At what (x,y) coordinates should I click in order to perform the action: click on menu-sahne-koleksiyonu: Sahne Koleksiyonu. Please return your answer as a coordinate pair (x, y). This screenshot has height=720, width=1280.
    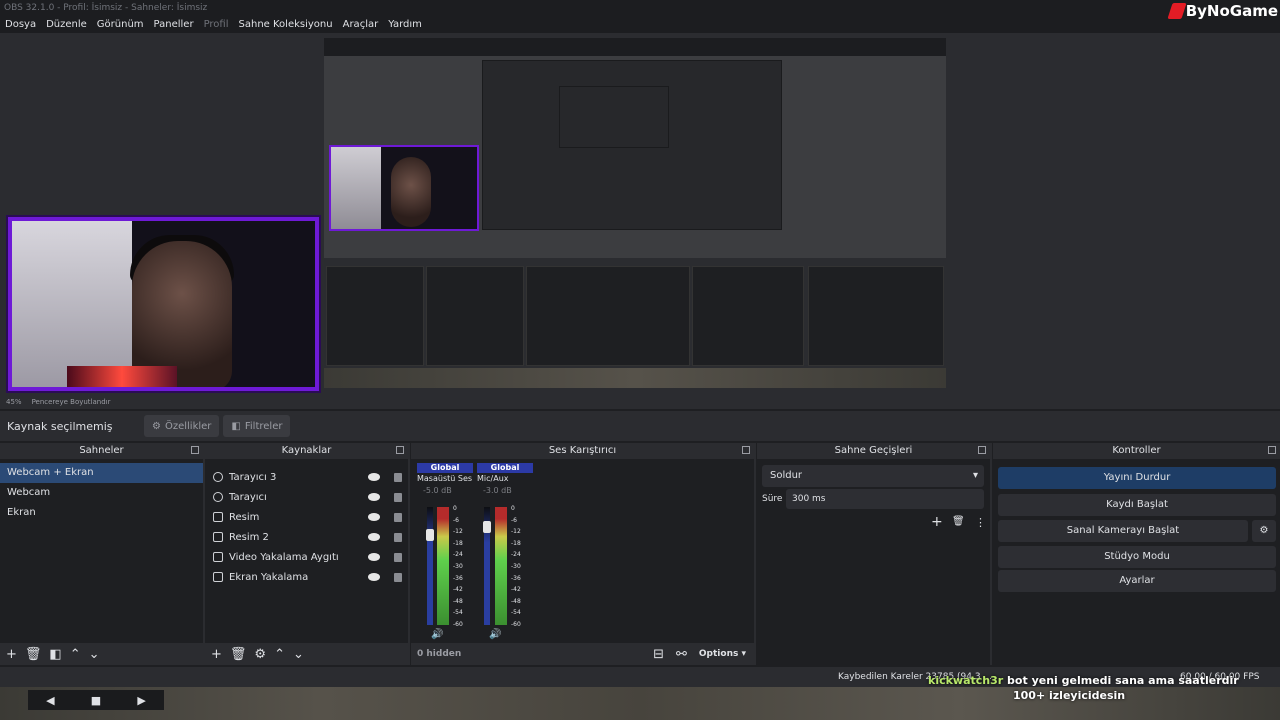
    Looking at the image, I should click on (286, 24).